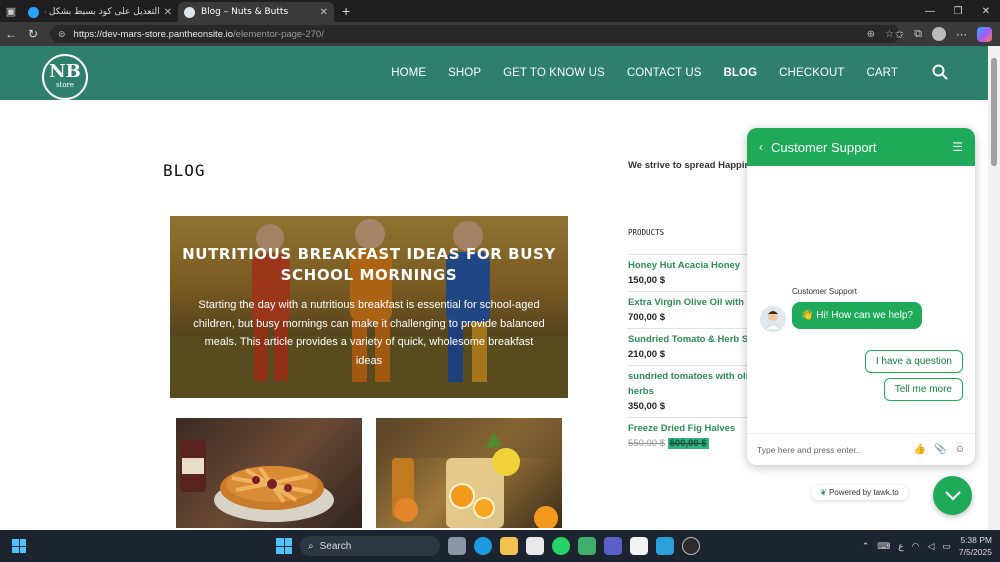 The height and width of the screenshot is (562, 1000). Describe the element at coordinates (19, 546) in the screenshot. I see `widgets-icon` at that location.